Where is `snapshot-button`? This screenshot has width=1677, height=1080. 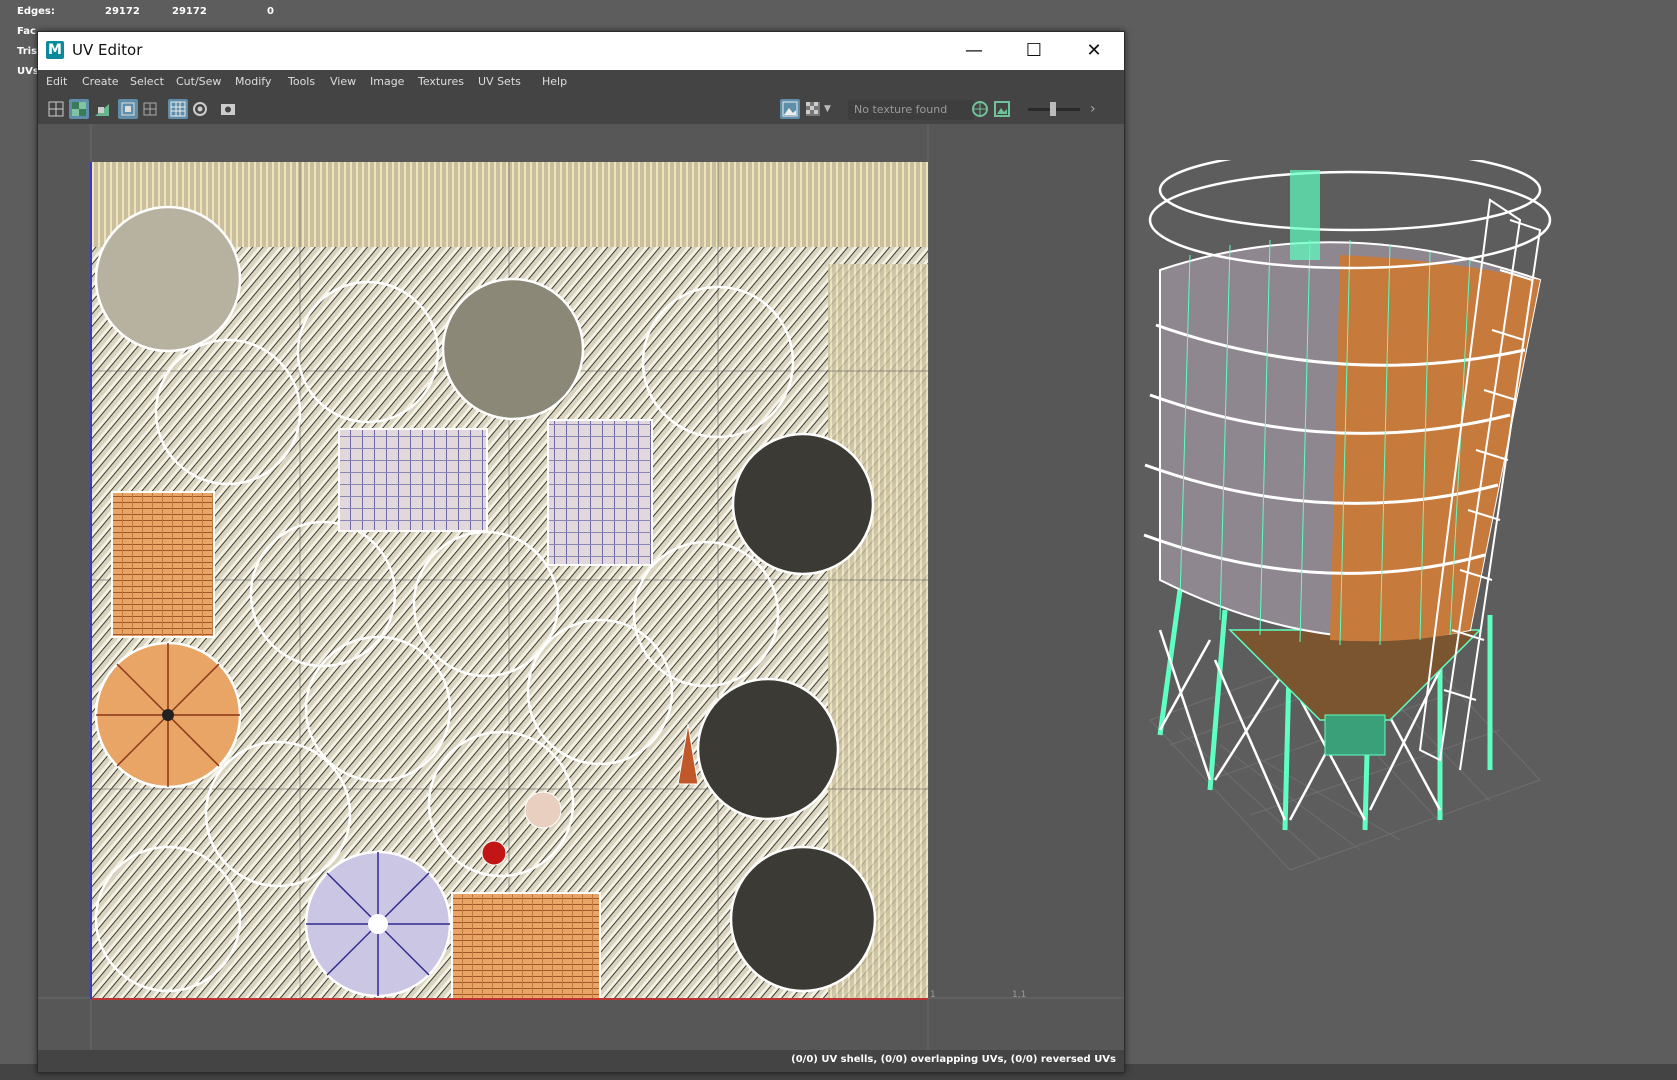
snapshot-button is located at coordinates (228, 109).